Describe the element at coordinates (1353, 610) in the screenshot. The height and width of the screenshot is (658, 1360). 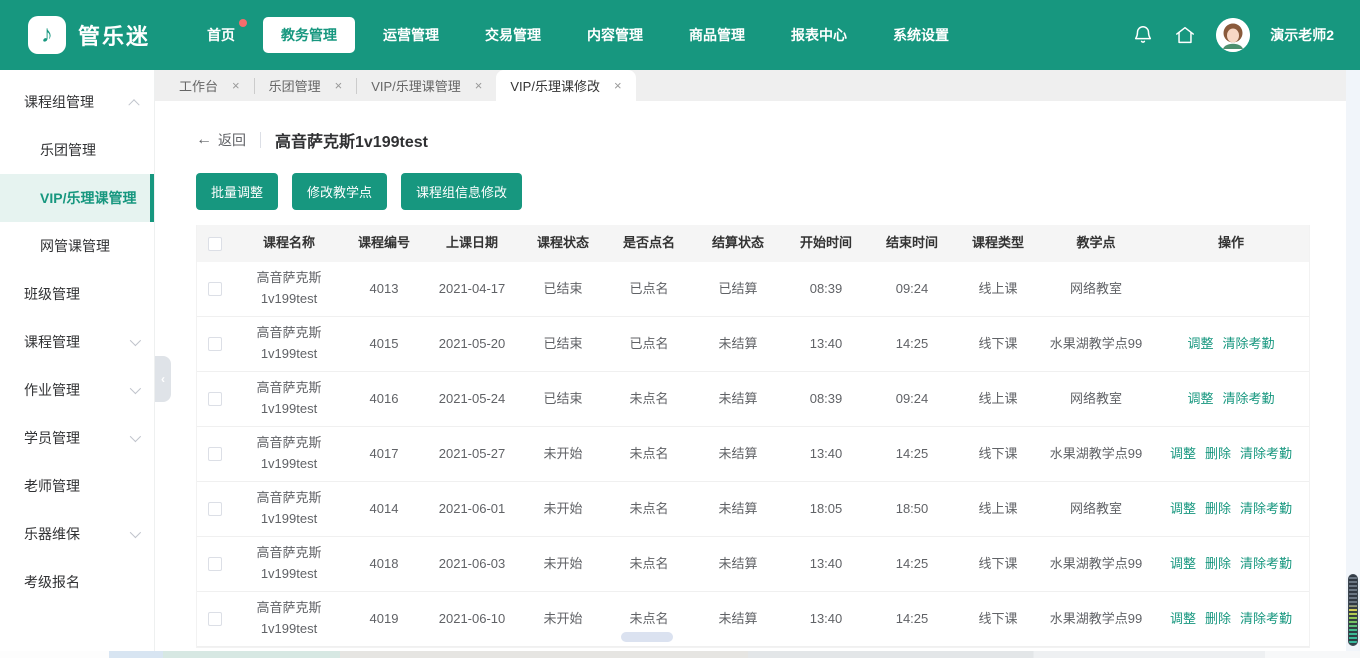
I see `vertical-scrollbar-thumb` at that location.